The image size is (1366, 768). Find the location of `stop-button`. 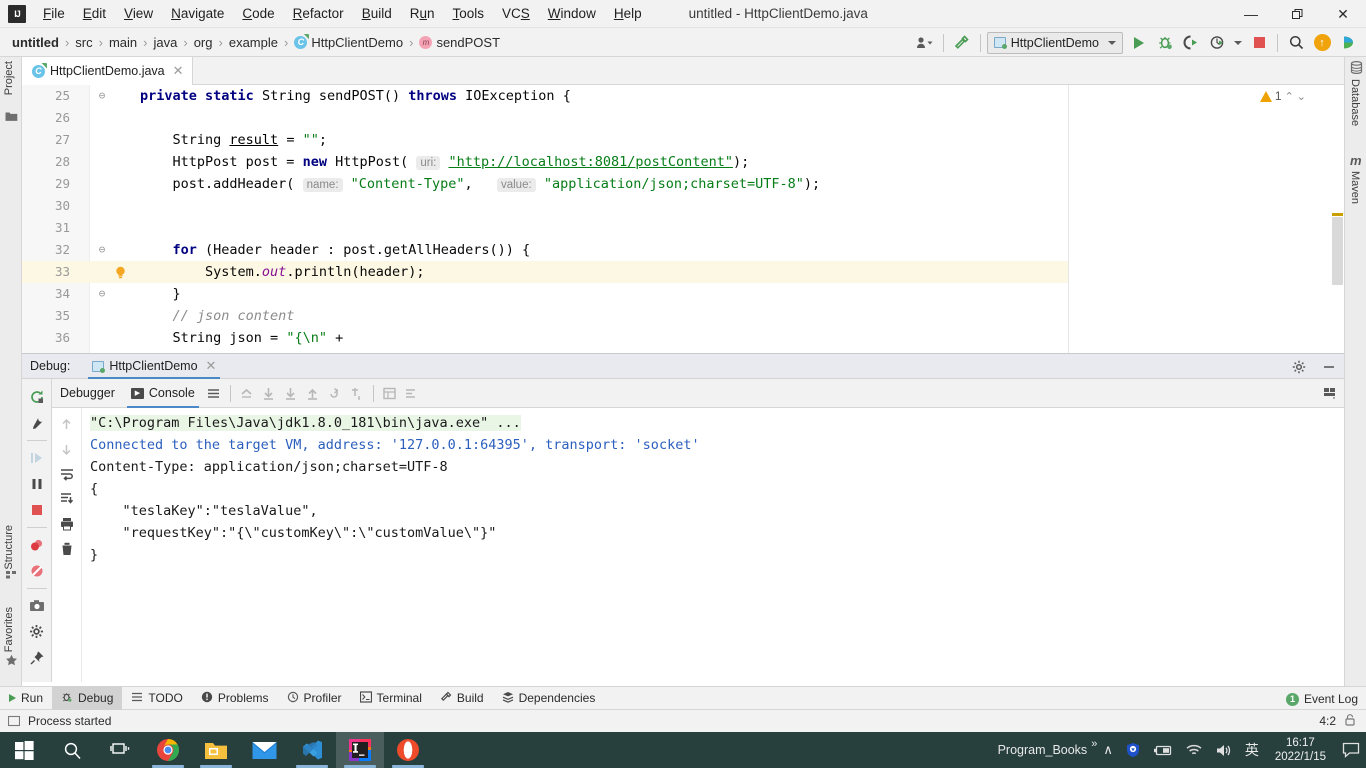

stop-button is located at coordinates (1259, 43).